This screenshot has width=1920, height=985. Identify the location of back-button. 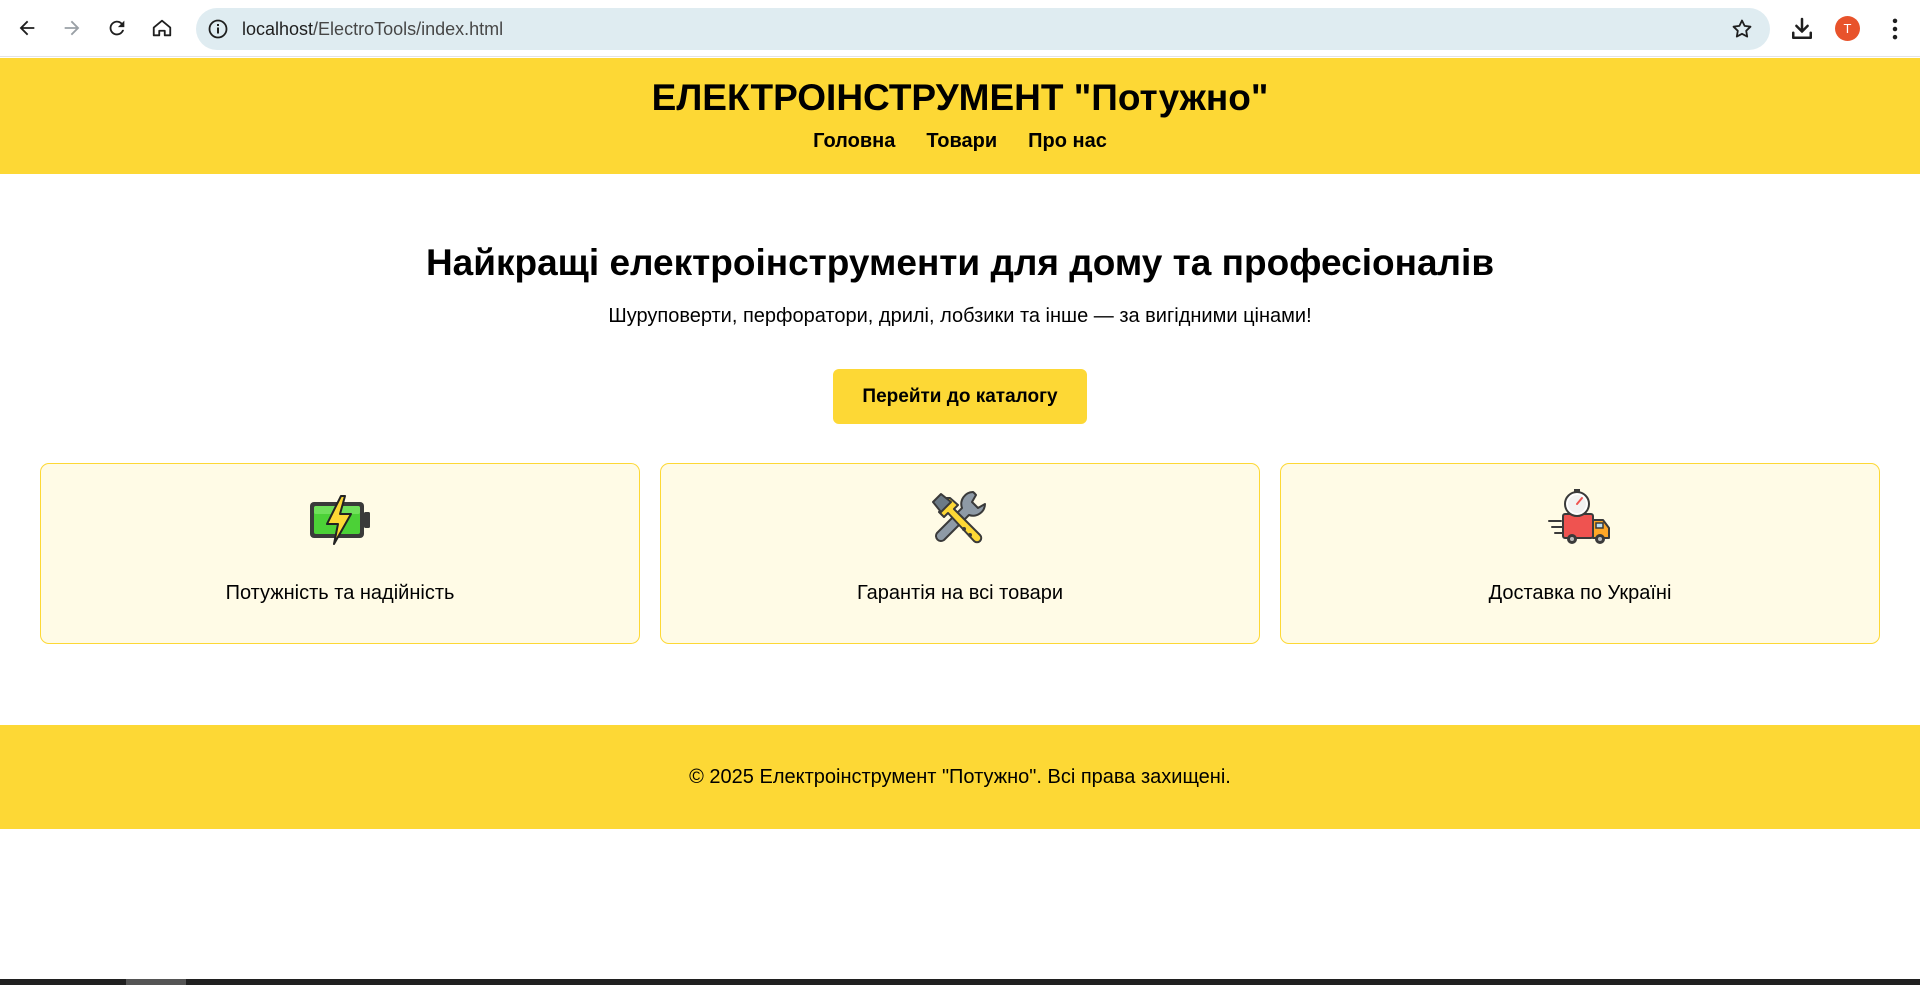
(27, 28).